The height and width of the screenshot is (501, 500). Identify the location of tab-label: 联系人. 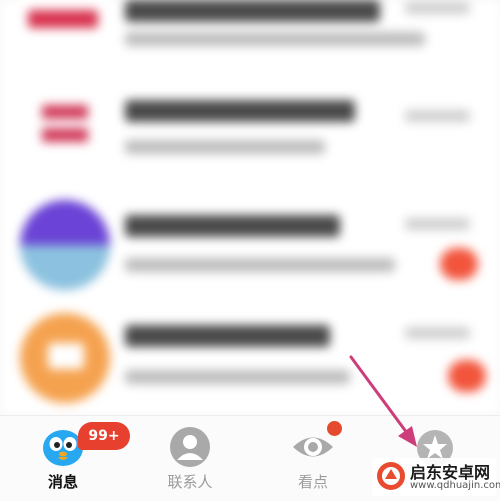
(190, 482).